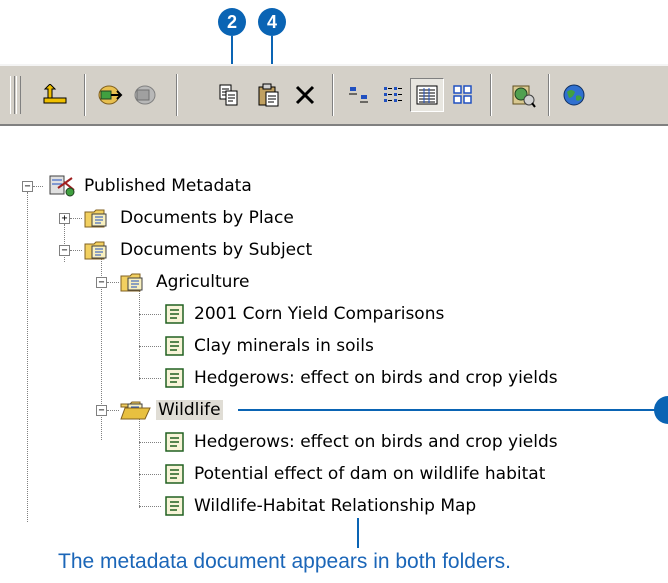 This screenshot has height=583, width=668. I want to click on place-expand-toggle: +, so click(64, 218).